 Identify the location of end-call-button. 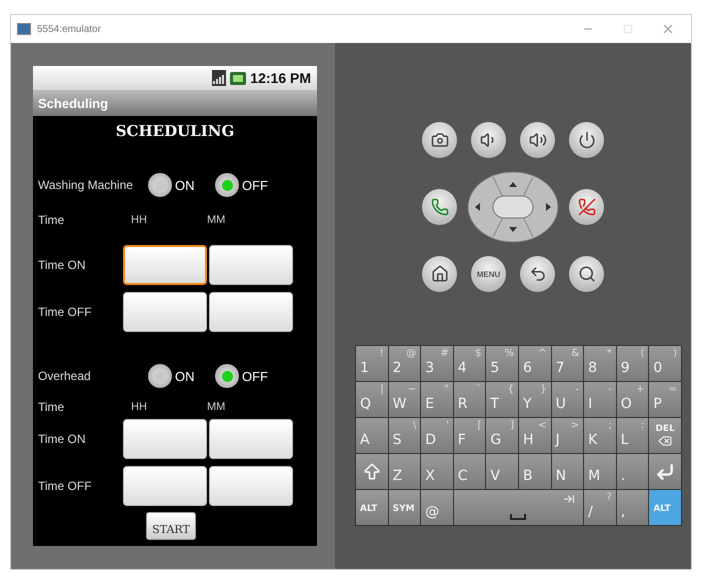
(586, 207).